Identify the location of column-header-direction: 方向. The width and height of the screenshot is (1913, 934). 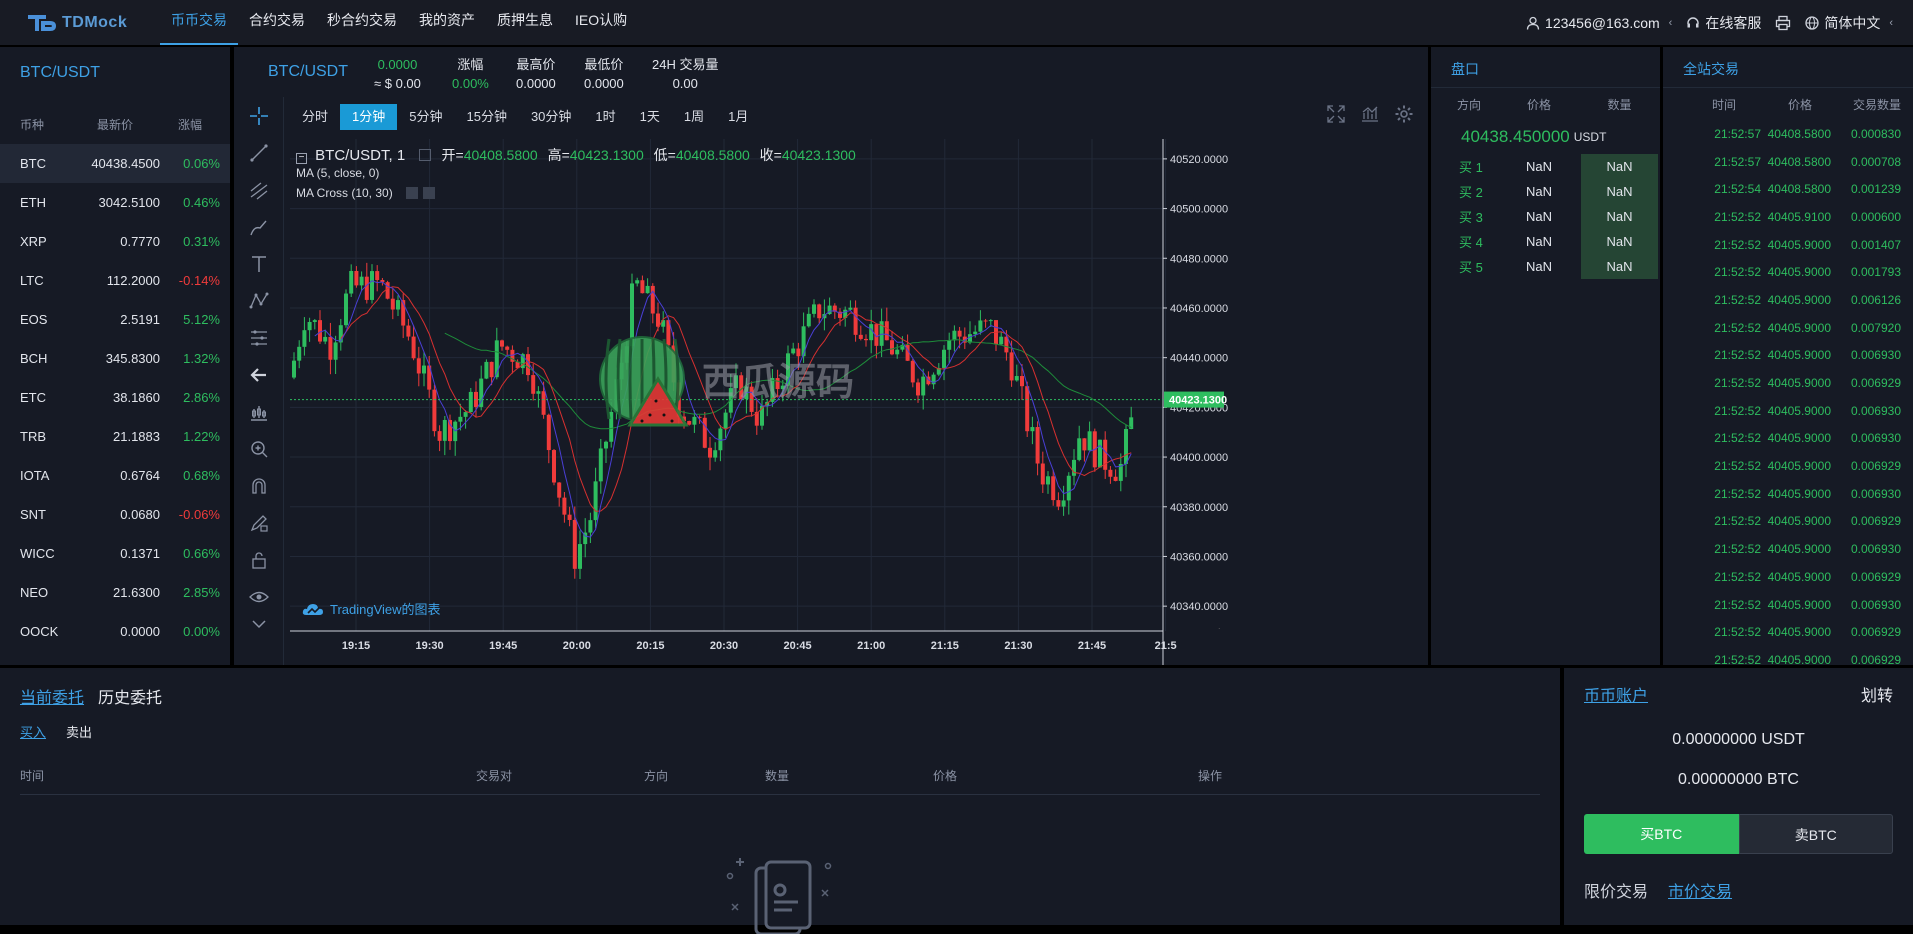
(656, 776).